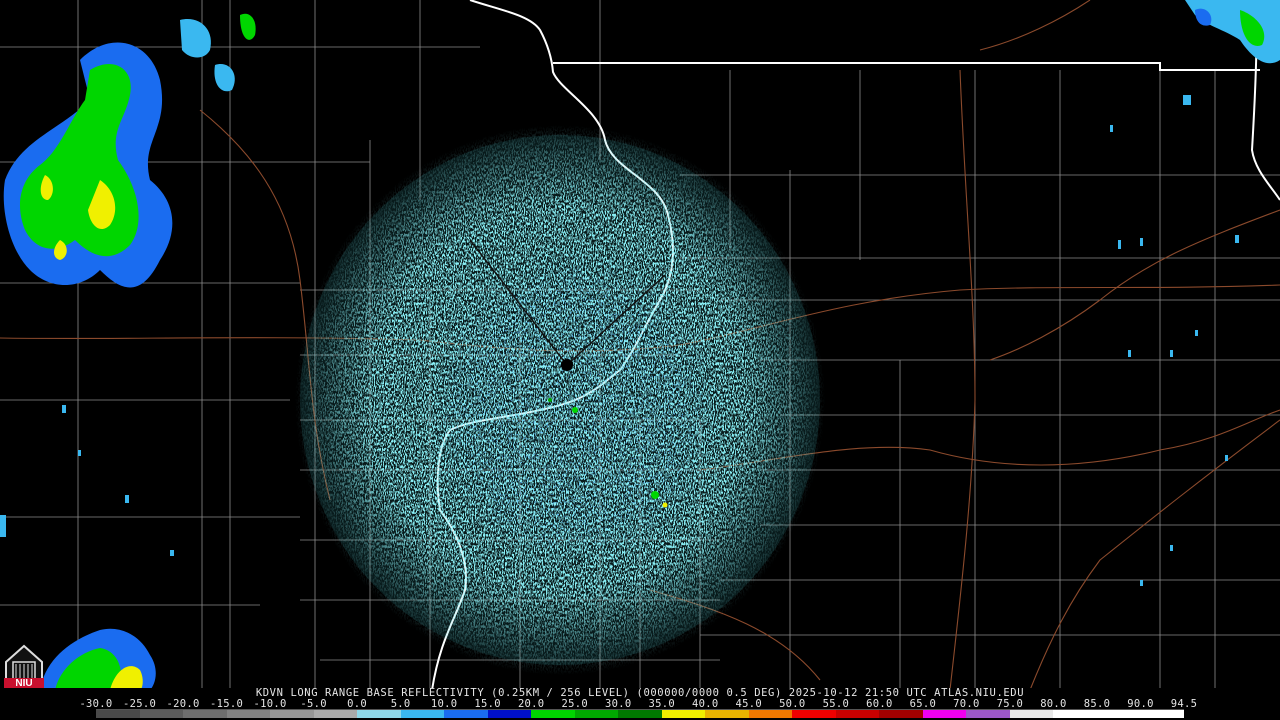 This screenshot has height=720, width=1280. I want to click on colorscale-tick-label: 60.0, so click(879, 704).